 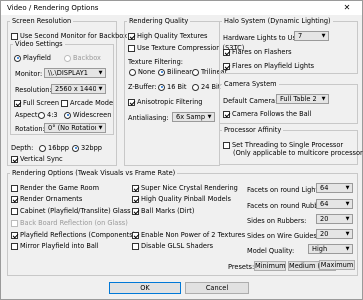 I want to click on default-camera-select: Full Table 2 ▼, so click(x=302, y=99).